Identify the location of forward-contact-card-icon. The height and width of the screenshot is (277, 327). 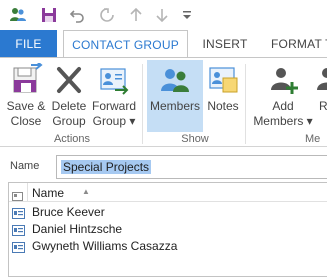
(114, 80).